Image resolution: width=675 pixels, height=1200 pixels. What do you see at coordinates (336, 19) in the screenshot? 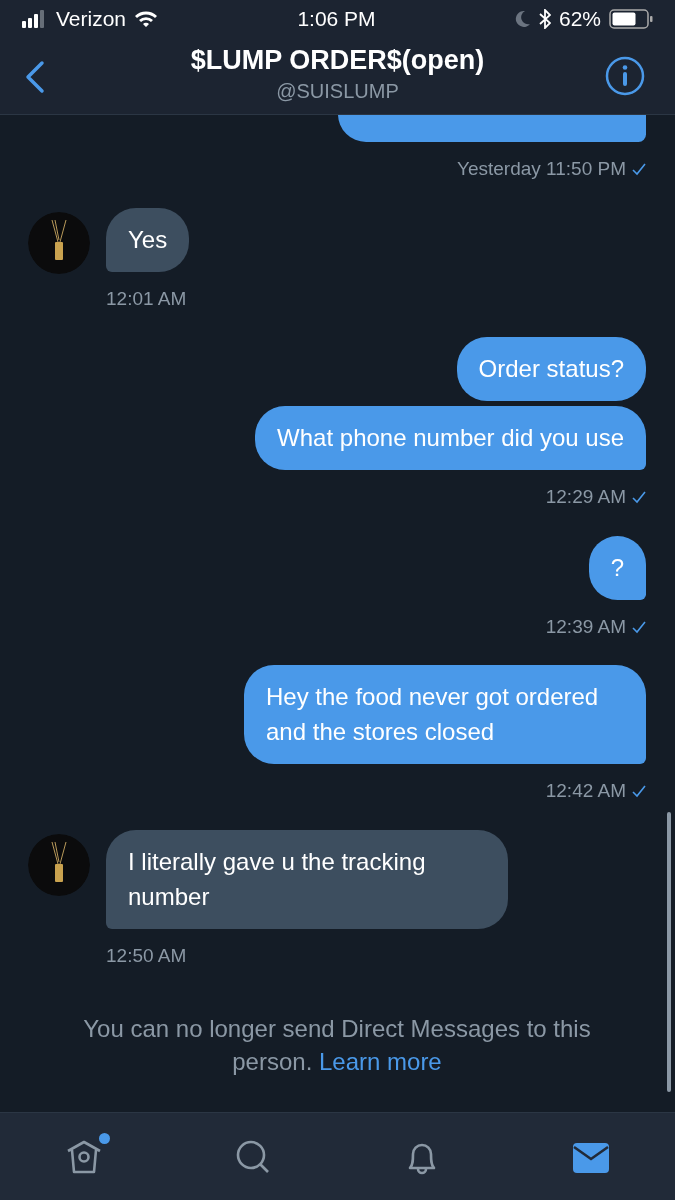
I see `clock-time: 1:06 PM` at bounding box center [336, 19].